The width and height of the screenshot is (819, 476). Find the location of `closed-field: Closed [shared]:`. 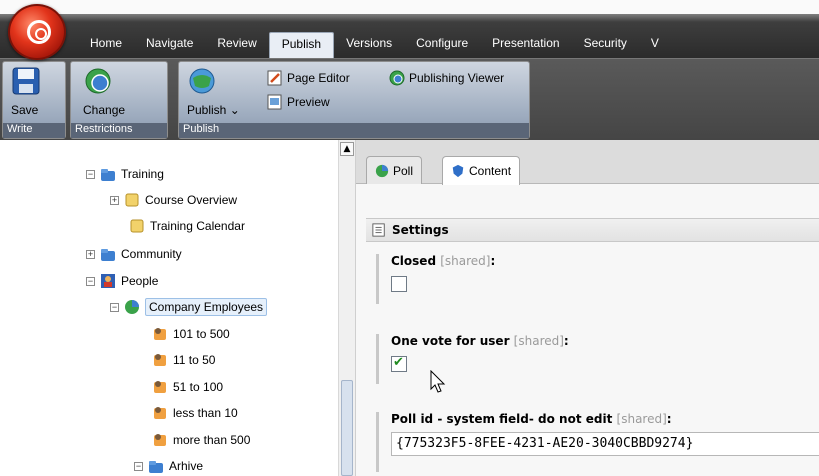

closed-field: Closed [shared]: is located at coordinates (597, 279).